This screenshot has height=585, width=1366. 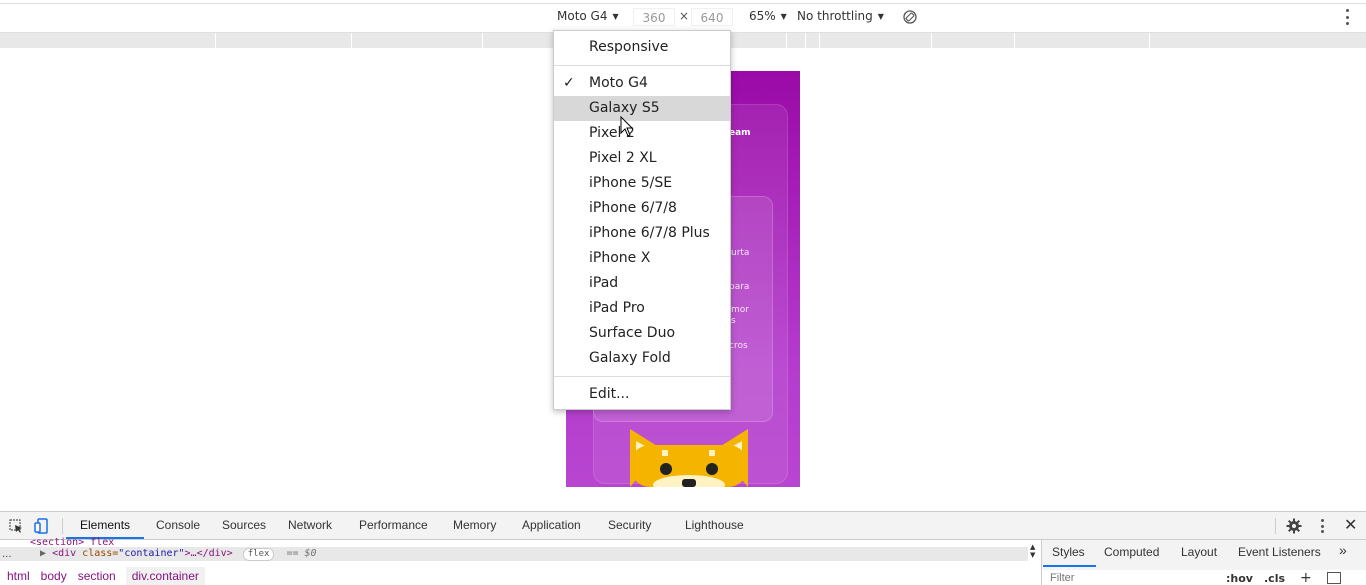 I want to click on scroll-arrows-icon: ▲ ▼, so click(x=1032, y=551).